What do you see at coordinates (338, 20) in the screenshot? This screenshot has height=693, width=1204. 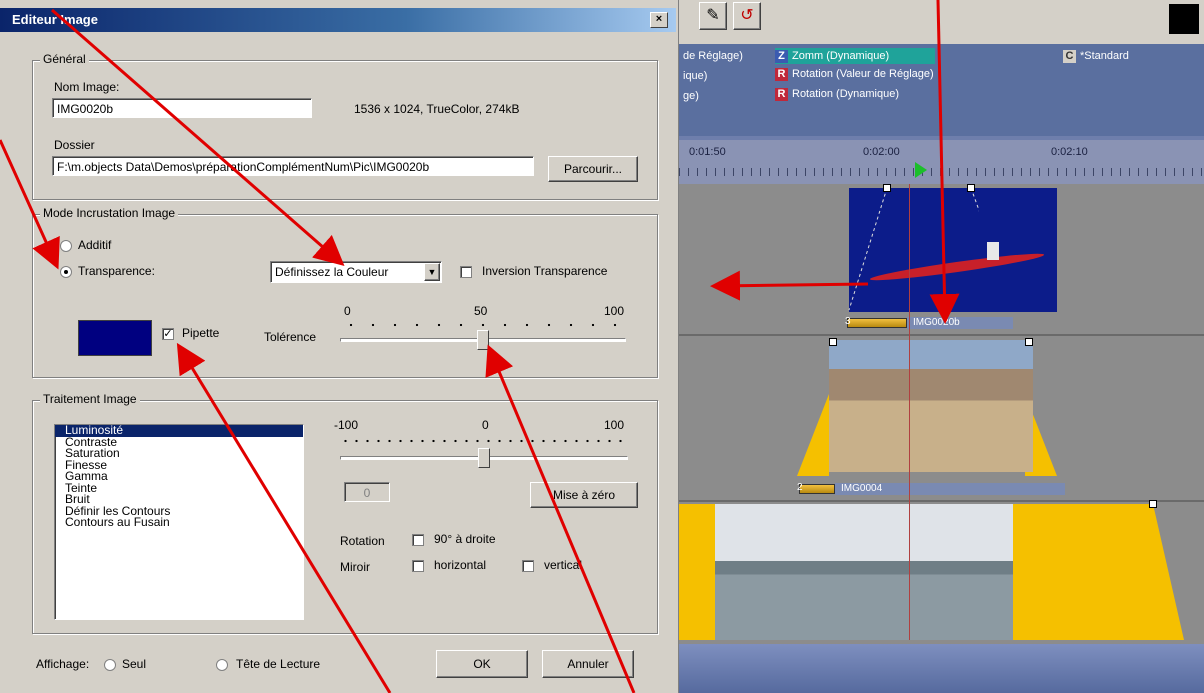 I see `dialog-title-bar: Editeur Image ×` at bounding box center [338, 20].